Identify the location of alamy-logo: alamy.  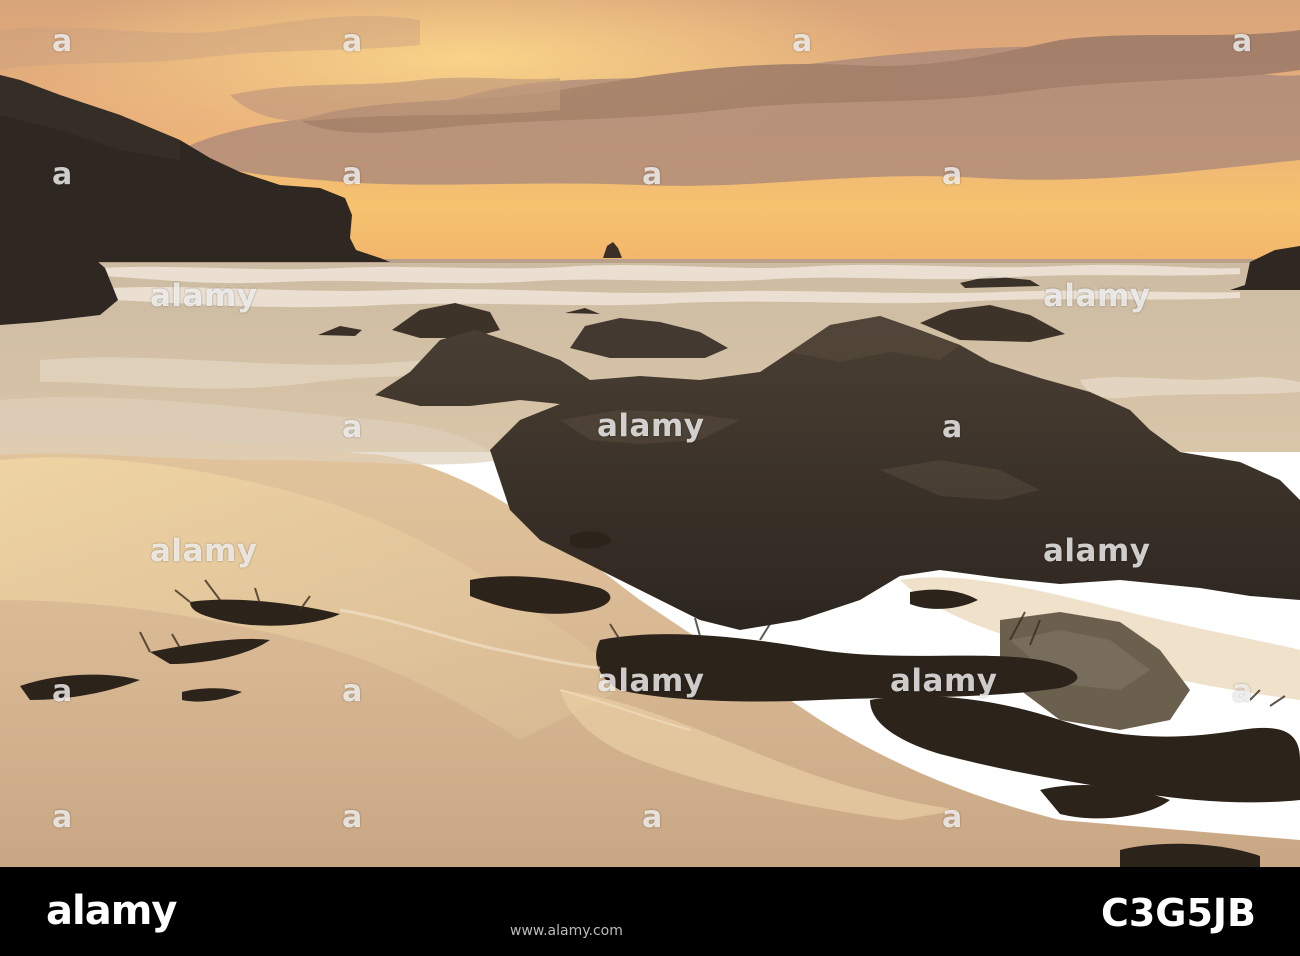
(111, 911).